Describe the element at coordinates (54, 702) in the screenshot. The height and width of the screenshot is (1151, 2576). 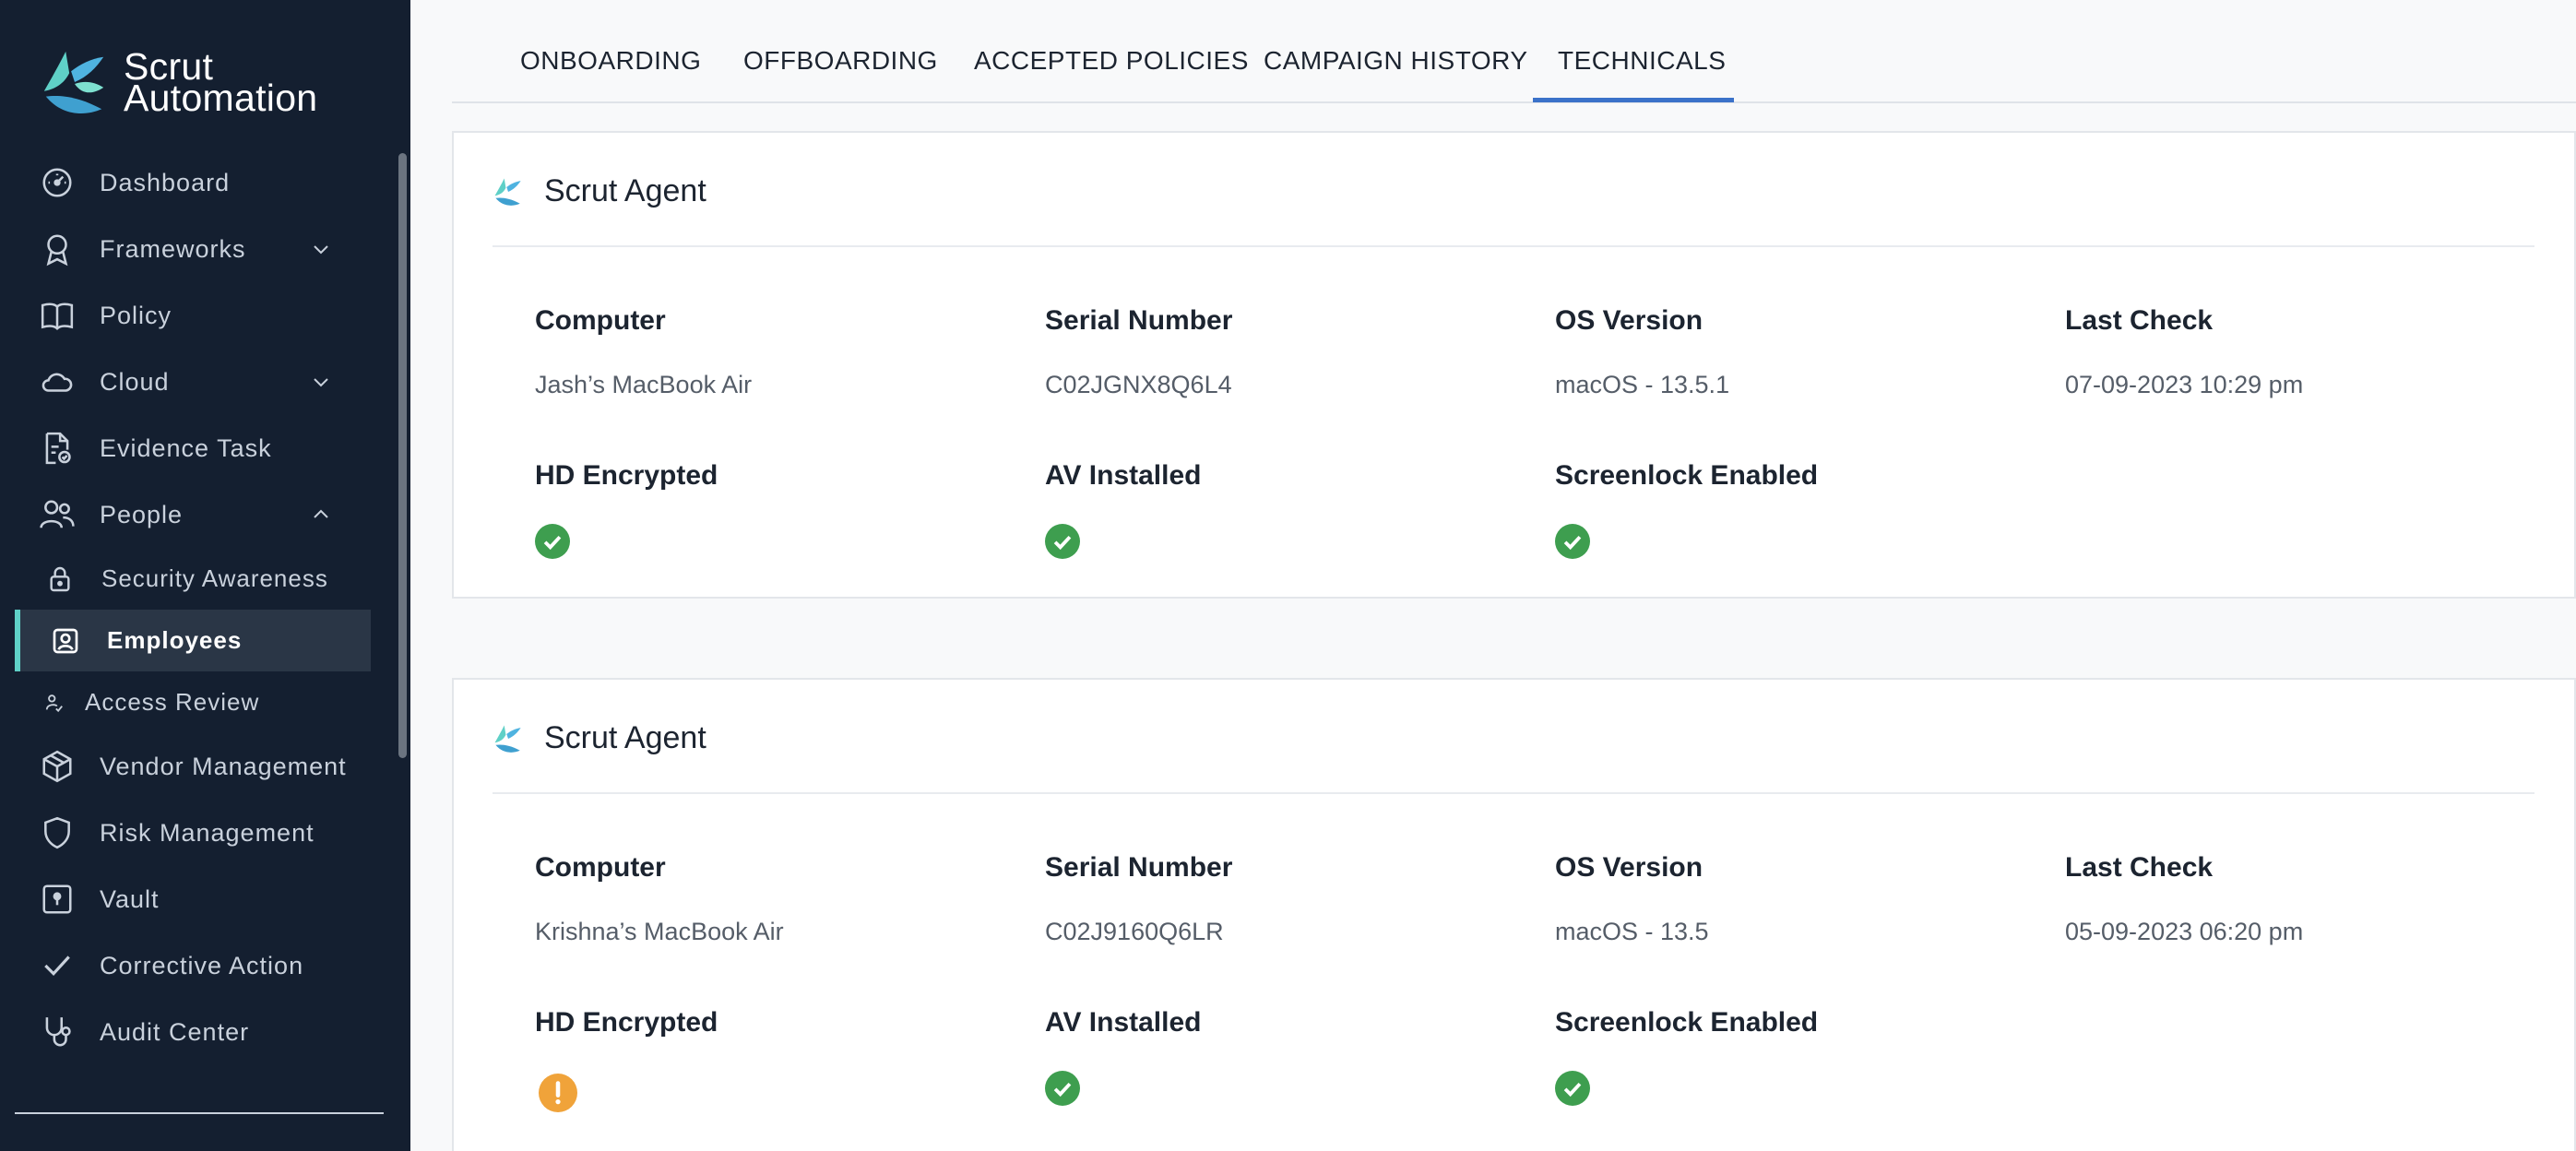
I see `access-review-icon` at that location.